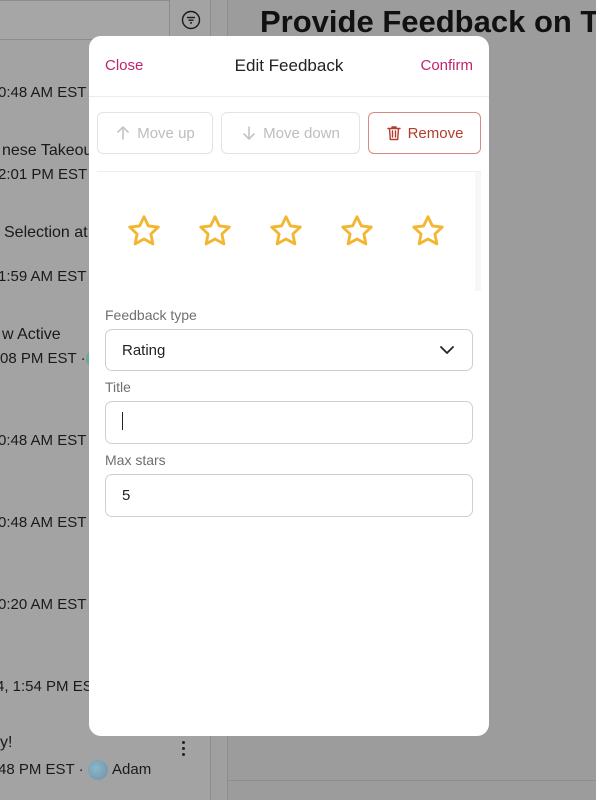 The width and height of the screenshot is (596, 800). Describe the element at coordinates (289, 66) in the screenshot. I see `modal-header: Close Edit Feedback Confirm` at that location.